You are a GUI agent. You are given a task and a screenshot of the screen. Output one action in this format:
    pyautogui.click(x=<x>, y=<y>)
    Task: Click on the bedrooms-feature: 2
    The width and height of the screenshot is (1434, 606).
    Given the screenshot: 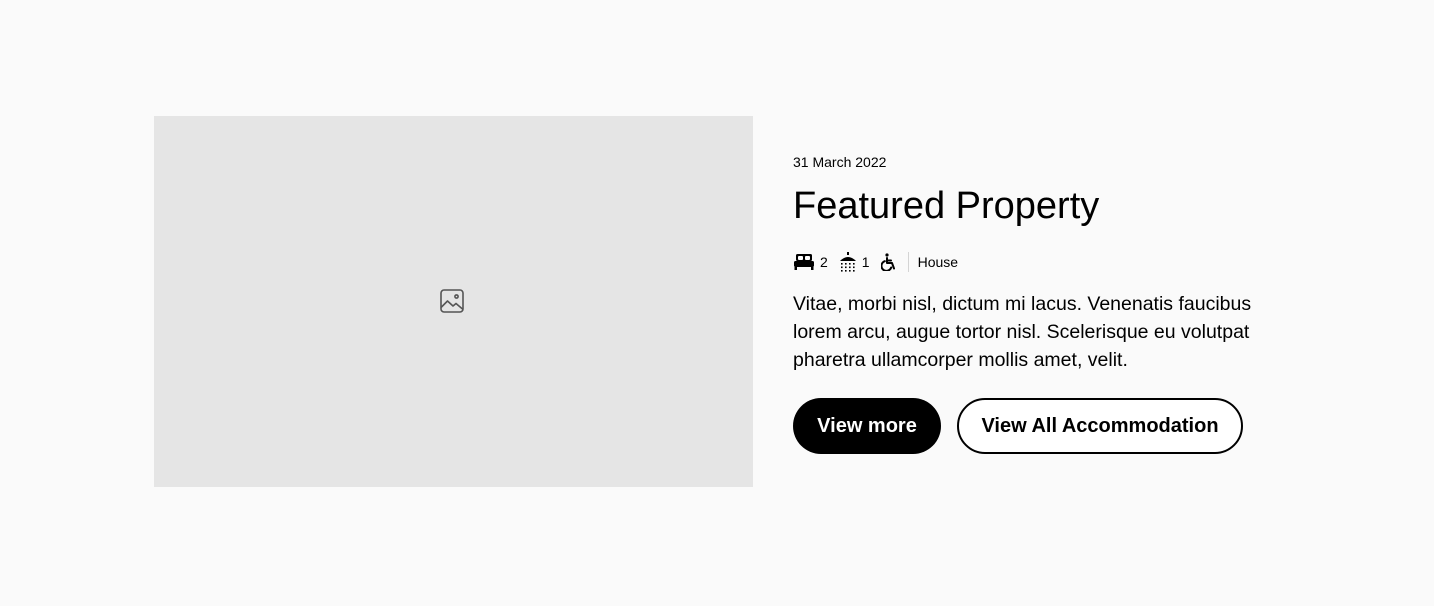 What is the action you would take?
    pyautogui.click(x=810, y=262)
    